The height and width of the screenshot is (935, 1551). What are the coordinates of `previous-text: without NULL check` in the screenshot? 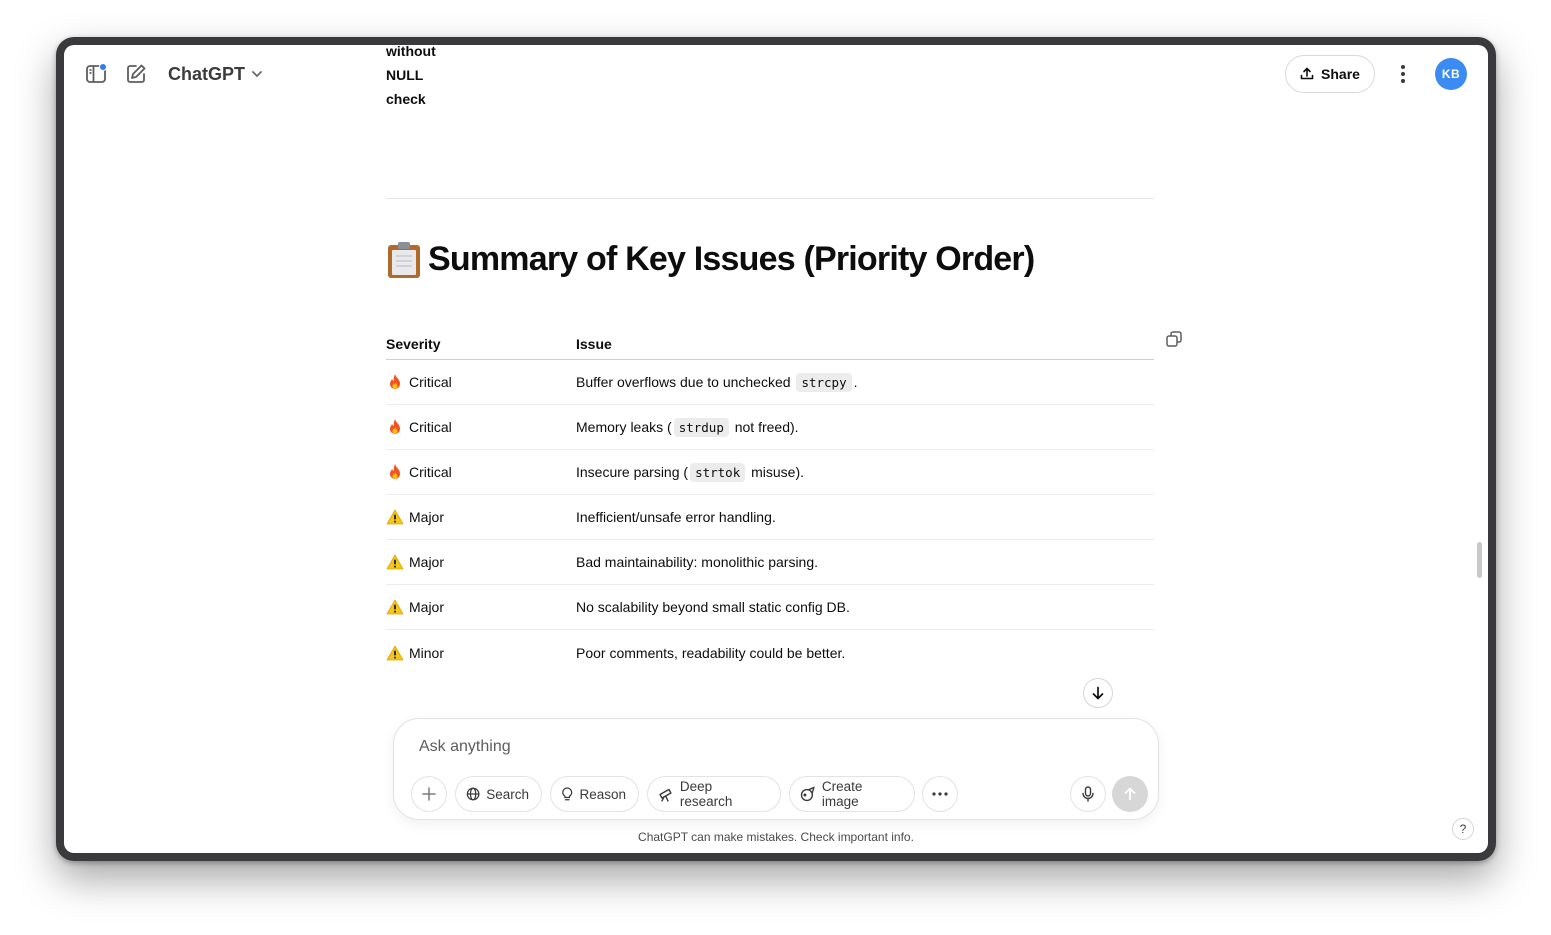 It's located at (411, 78).